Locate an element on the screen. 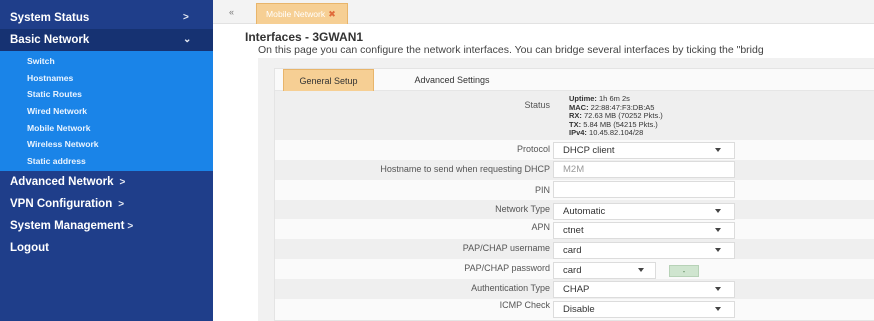 This screenshot has width=874, height=321. auth-type-label: Authentication Type is located at coordinates (510, 288).